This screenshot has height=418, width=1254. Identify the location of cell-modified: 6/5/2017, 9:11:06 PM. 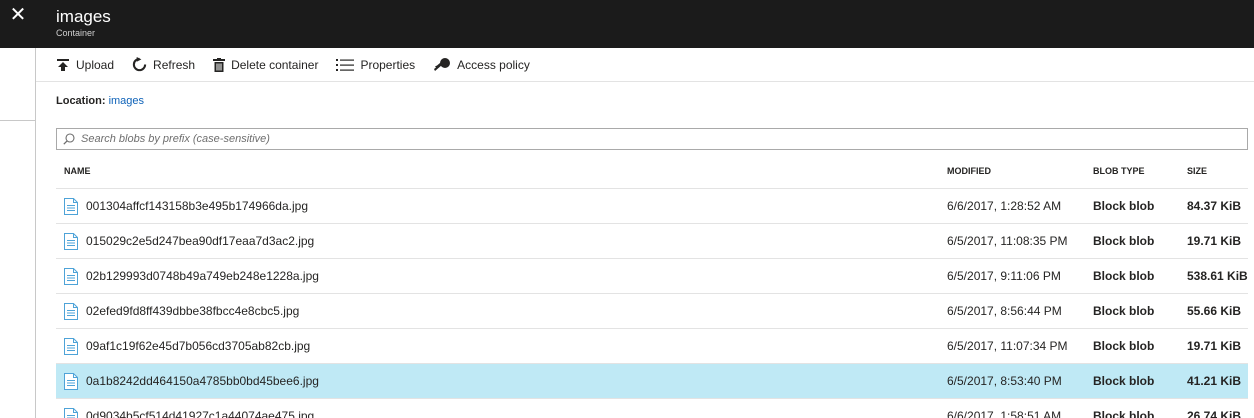
(1004, 276).